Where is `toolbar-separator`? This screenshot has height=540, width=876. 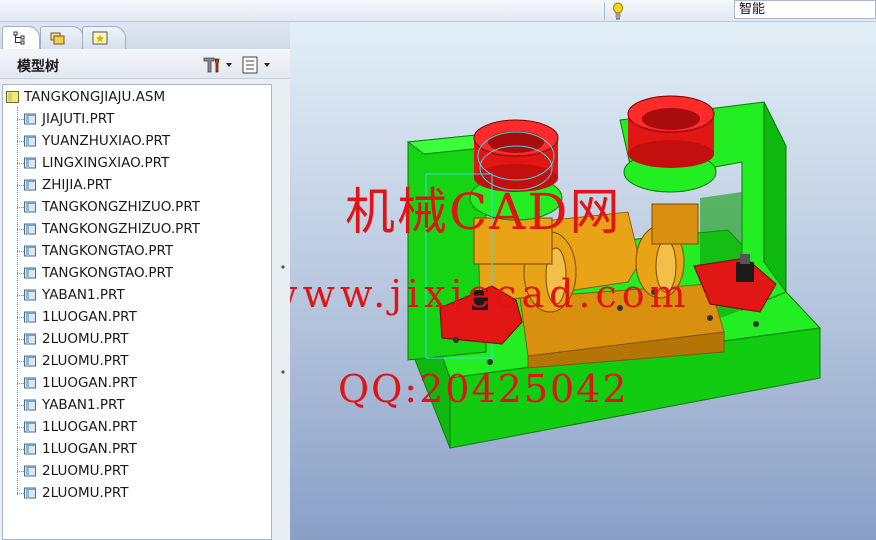 toolbar-separator is located at coordinates (604, 11).